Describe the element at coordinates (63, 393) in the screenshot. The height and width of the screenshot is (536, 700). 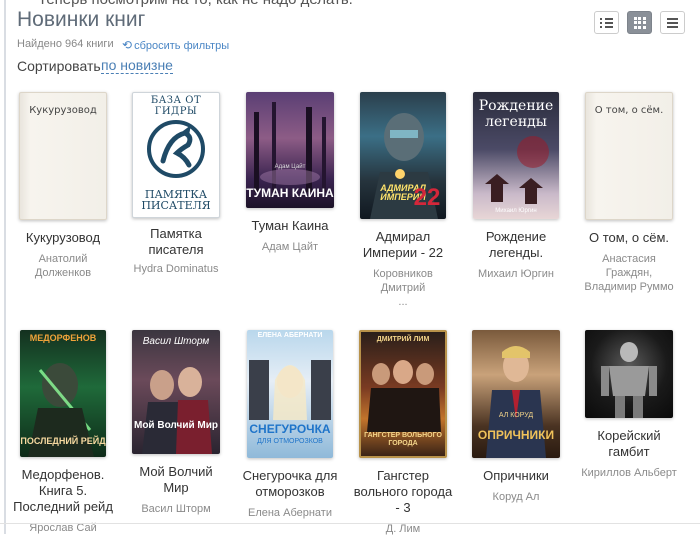
I see `book-cover: МЕДОРФЕНОВ ПОСЛЕДНИЙ РЕЙД` at that location.